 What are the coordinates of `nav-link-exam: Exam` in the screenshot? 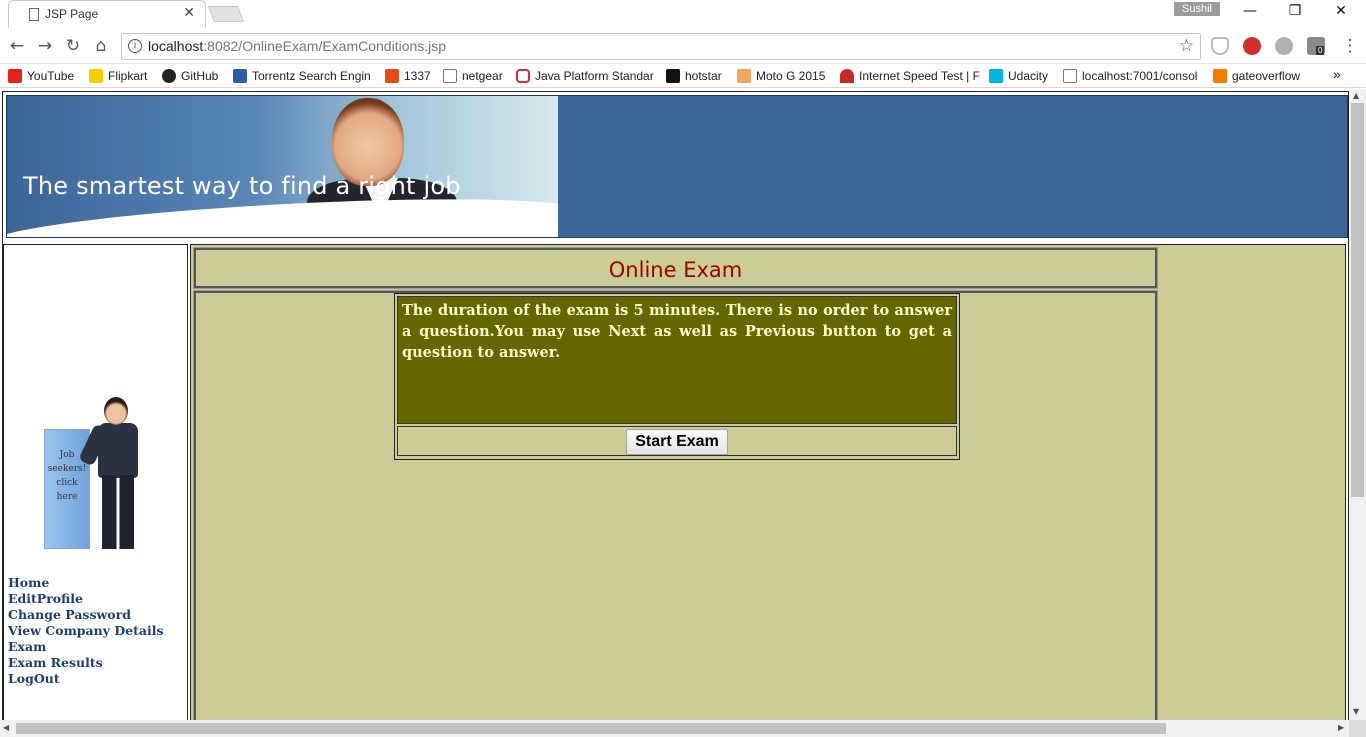 It's located at (86, 647).